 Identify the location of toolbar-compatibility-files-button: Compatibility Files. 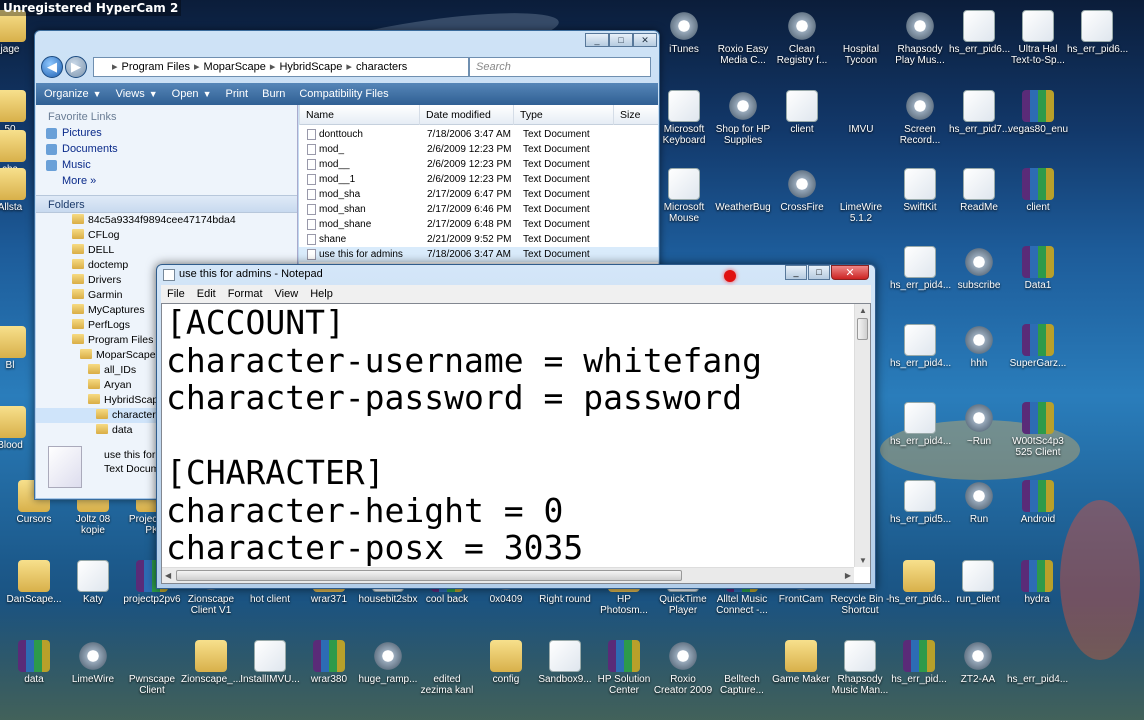
(346, 94).